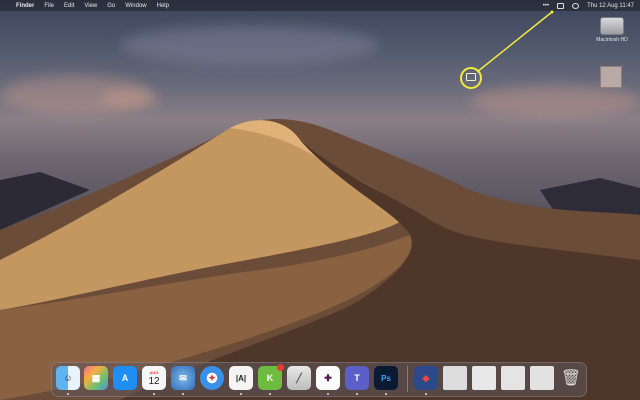 The image size is (640, 400). Describe the element at coordinates (571, 378) in the screenshot. I see `trash-icon: 🗑` at that location.